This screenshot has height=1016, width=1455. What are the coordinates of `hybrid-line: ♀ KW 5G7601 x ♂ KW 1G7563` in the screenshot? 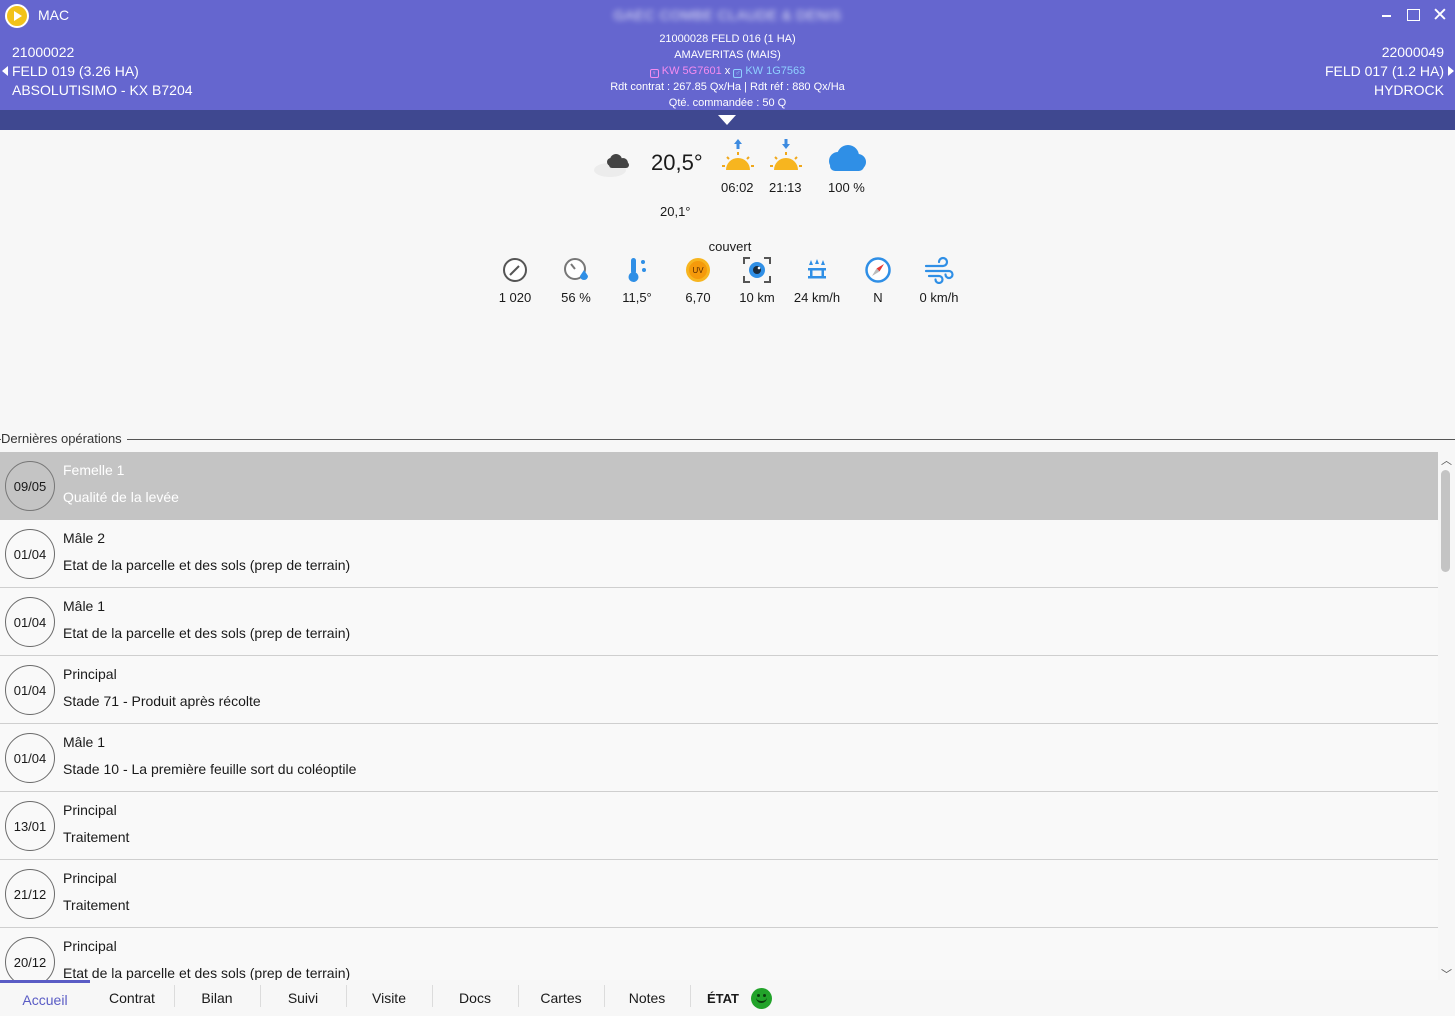 It's located at (727, 71).